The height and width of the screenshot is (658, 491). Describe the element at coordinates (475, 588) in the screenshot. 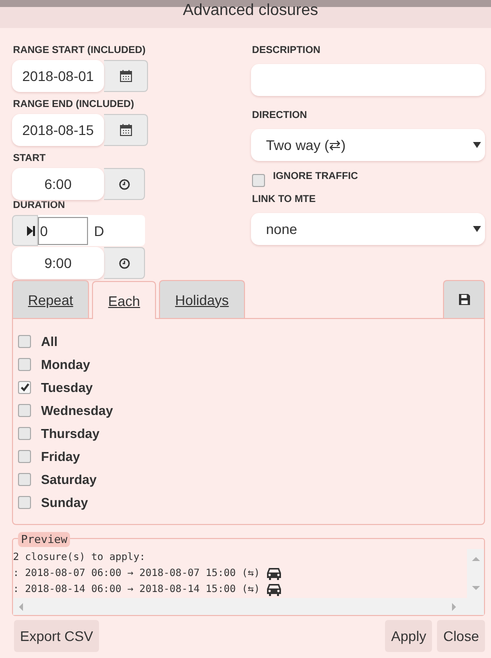

I see `scroll-down-icon` at that location.